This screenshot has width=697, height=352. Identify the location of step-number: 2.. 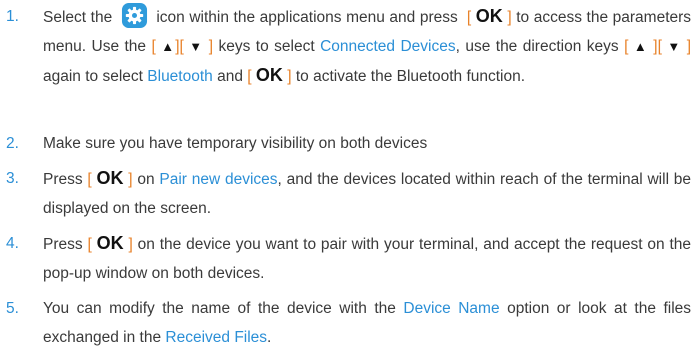
(12, 143).